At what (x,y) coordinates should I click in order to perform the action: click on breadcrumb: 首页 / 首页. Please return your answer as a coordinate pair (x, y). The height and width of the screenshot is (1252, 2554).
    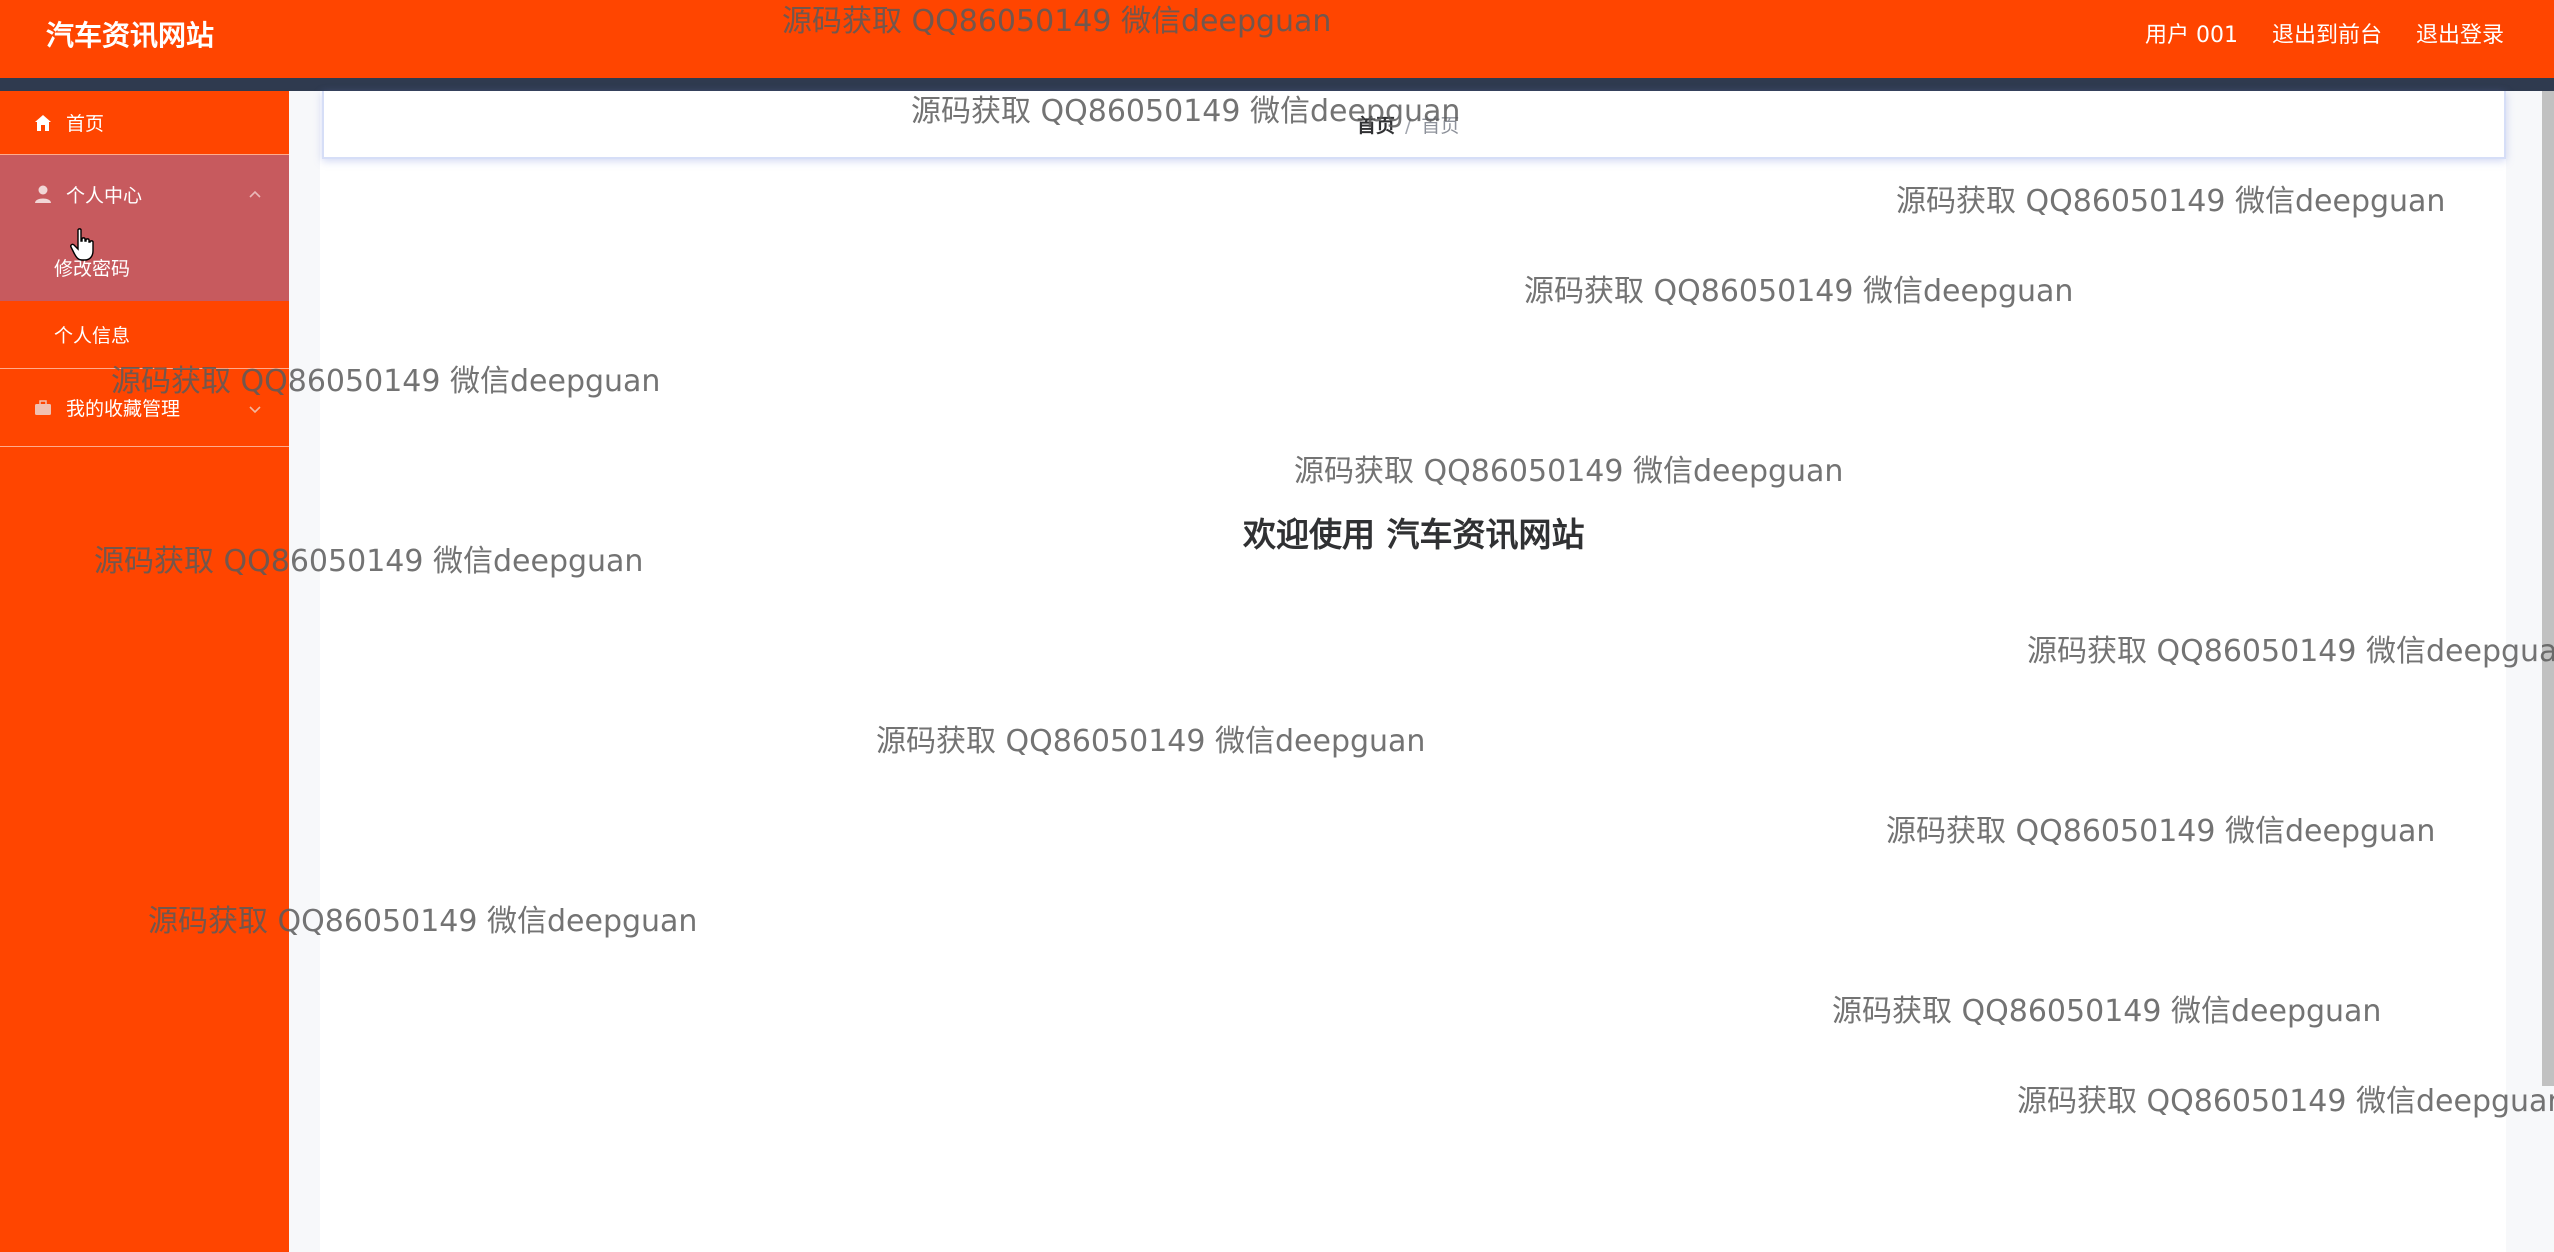
    Looking at the image, I should click on (1408, 126).